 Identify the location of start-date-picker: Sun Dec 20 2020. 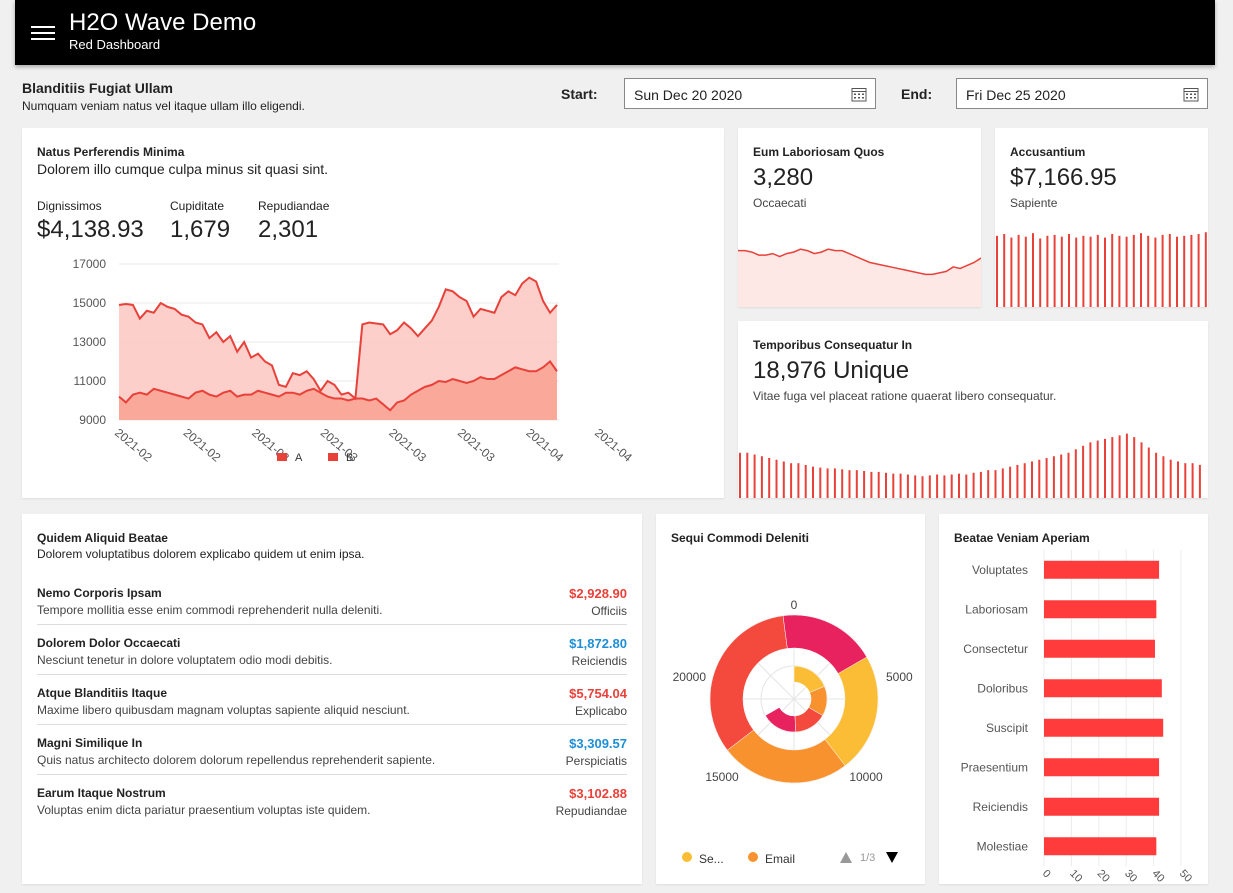
(750, 93).